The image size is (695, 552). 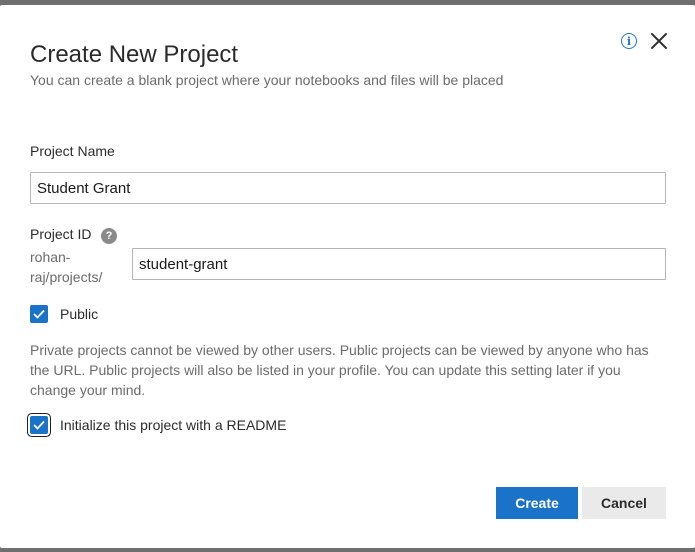 I want to click on project-name-label: Project Name, so click(x=72, y=151).